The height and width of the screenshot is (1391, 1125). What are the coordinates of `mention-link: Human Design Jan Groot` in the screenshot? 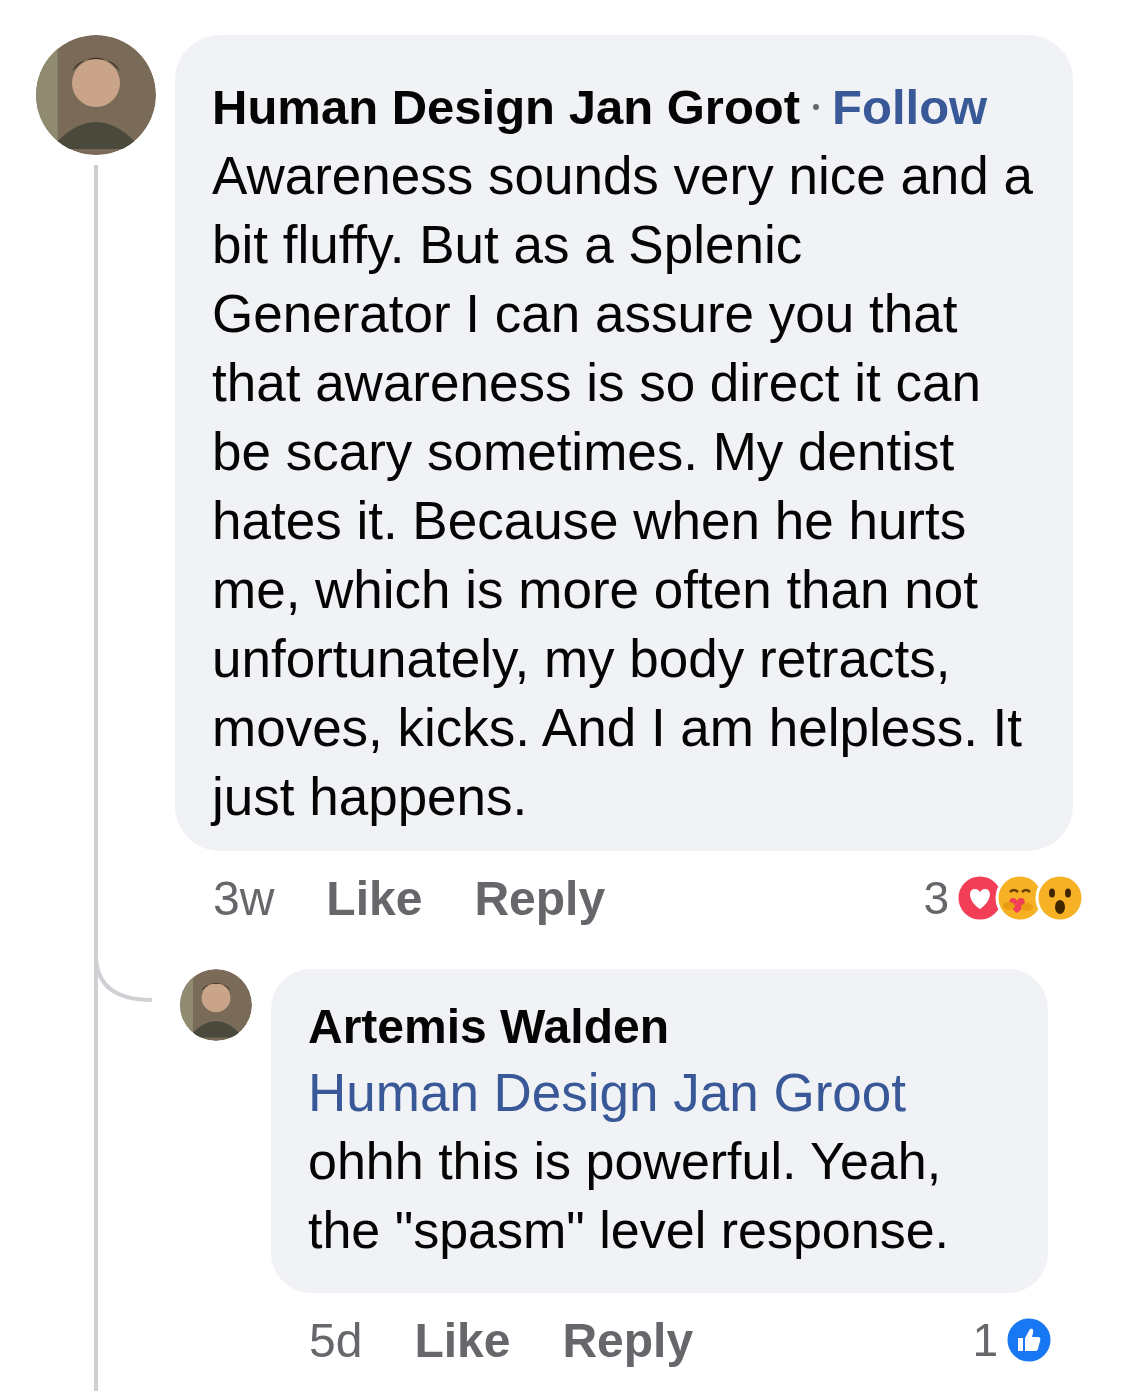 It's located at (660, 1093).